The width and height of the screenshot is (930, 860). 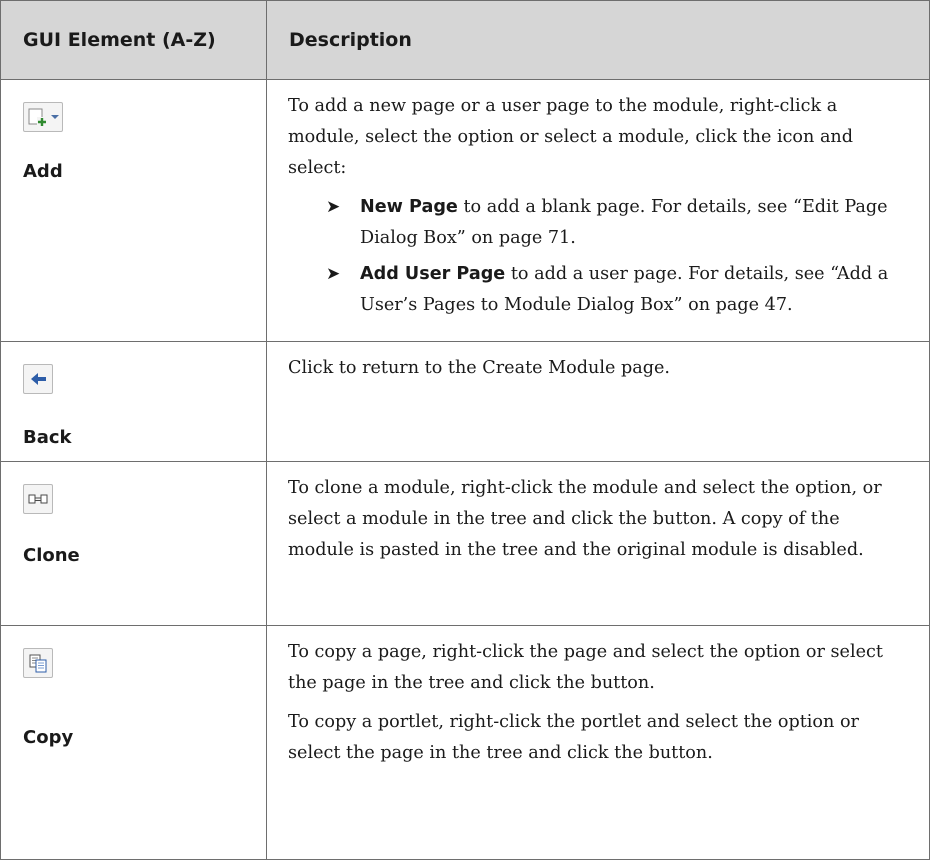 I want to click on back-arrow-icon, so click(x=38, y=379).